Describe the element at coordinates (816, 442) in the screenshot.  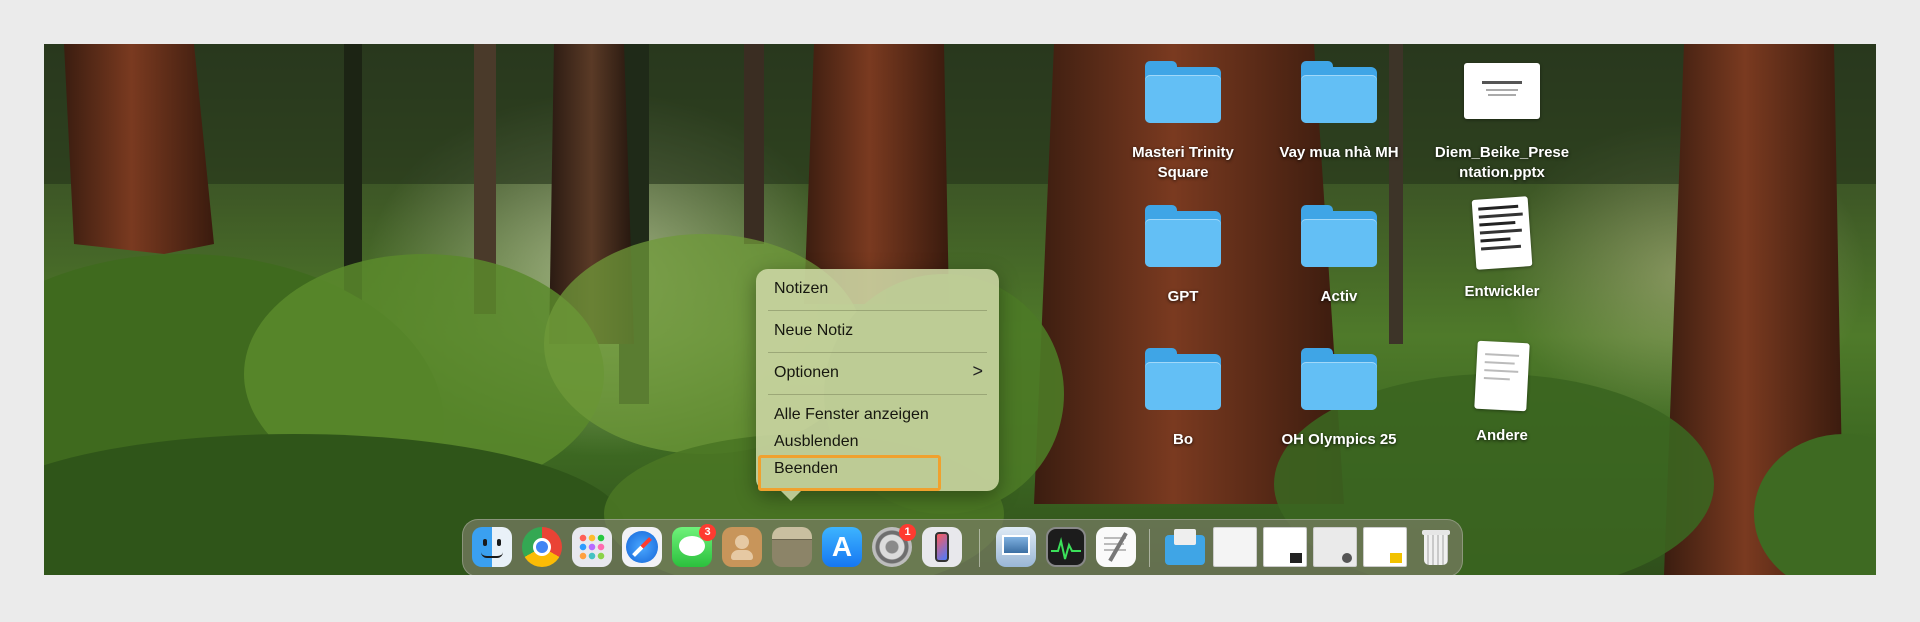
I see `menu-item-ausblenden: Ausblenden` at that location.